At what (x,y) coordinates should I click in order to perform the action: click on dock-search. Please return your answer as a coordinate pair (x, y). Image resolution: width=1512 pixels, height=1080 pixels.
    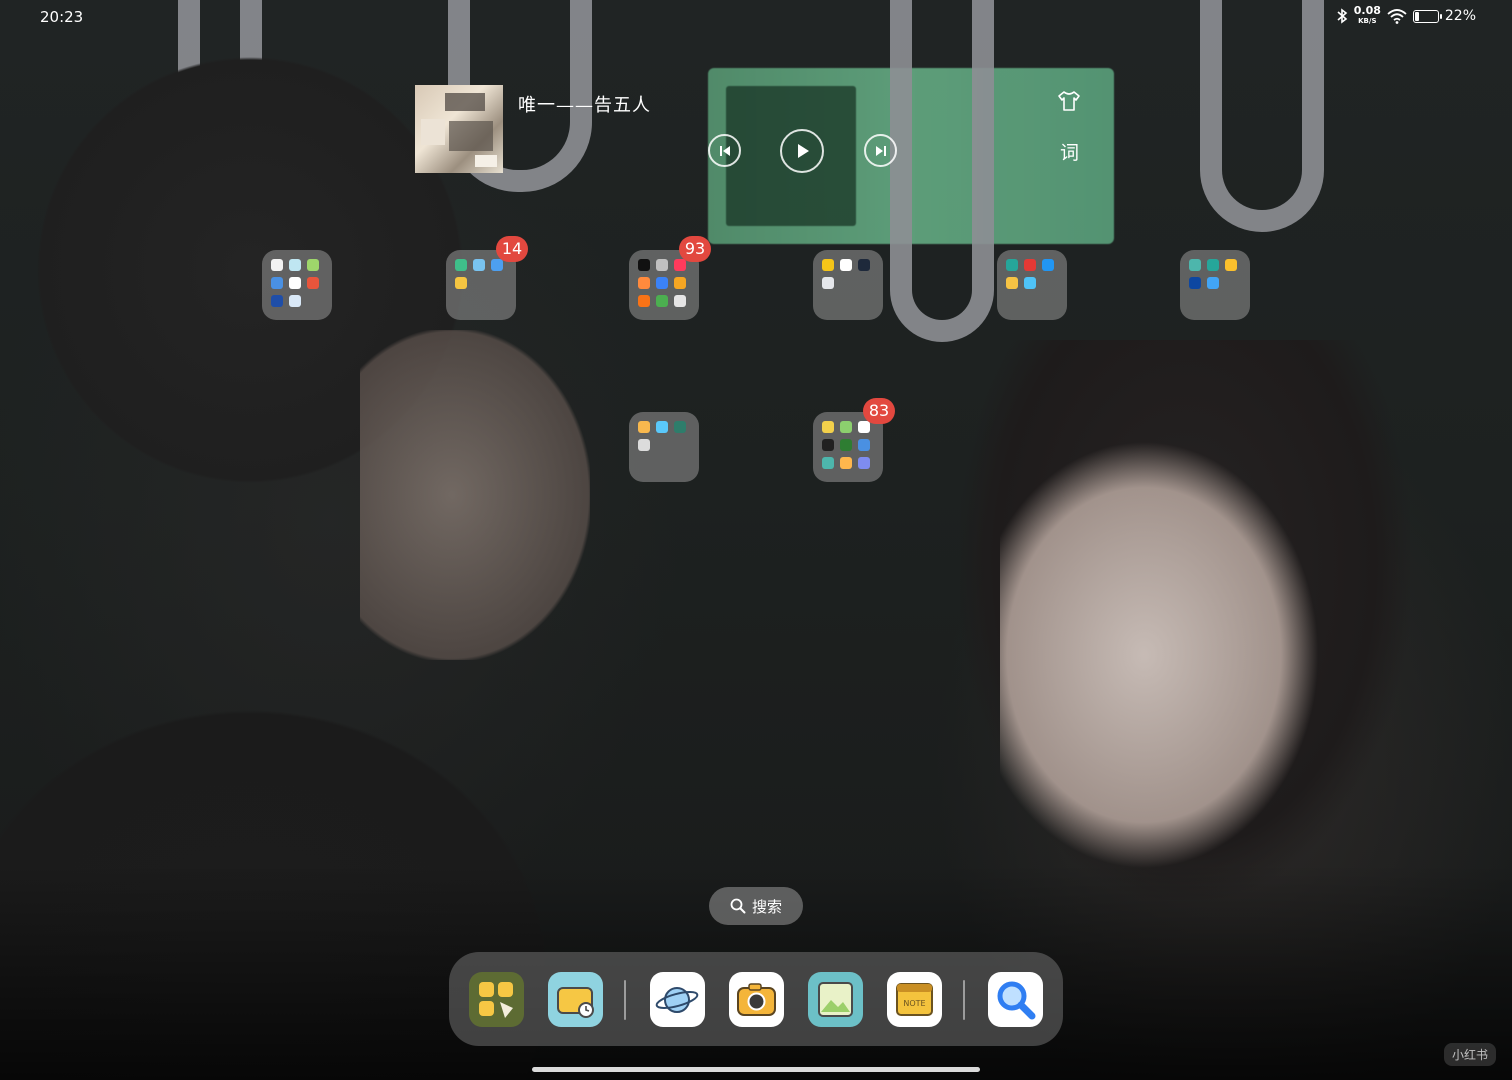
    Looking at the image, I should click on (1015, 999).